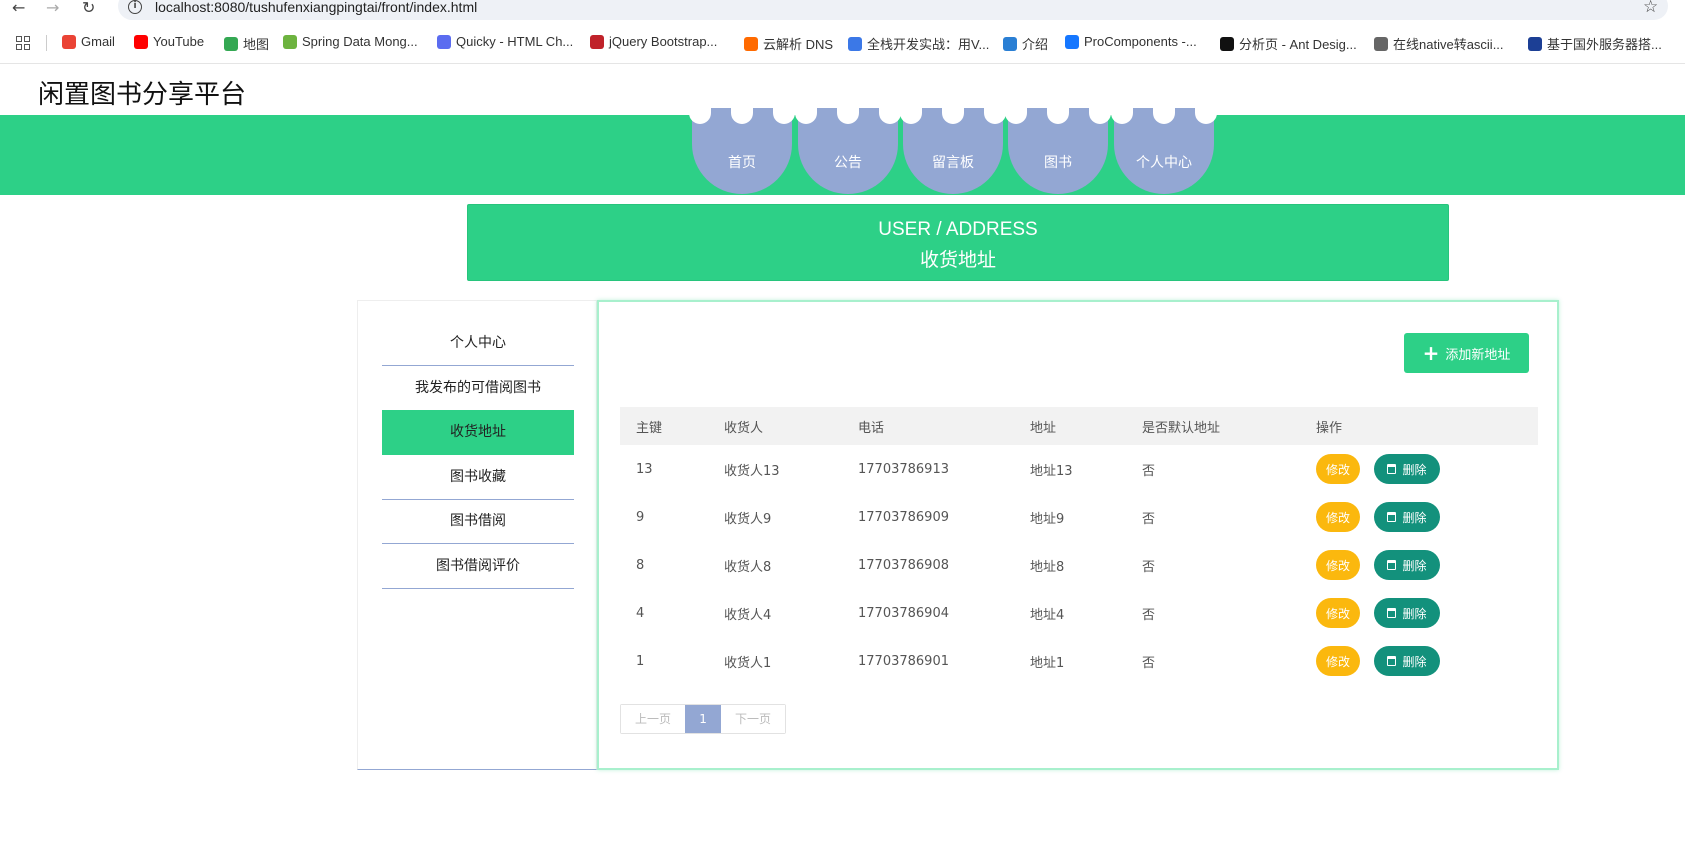  What do you see at coordinates (842, 63) in the screenshot?
I see `header-divider` at bounding box center [842, 63].